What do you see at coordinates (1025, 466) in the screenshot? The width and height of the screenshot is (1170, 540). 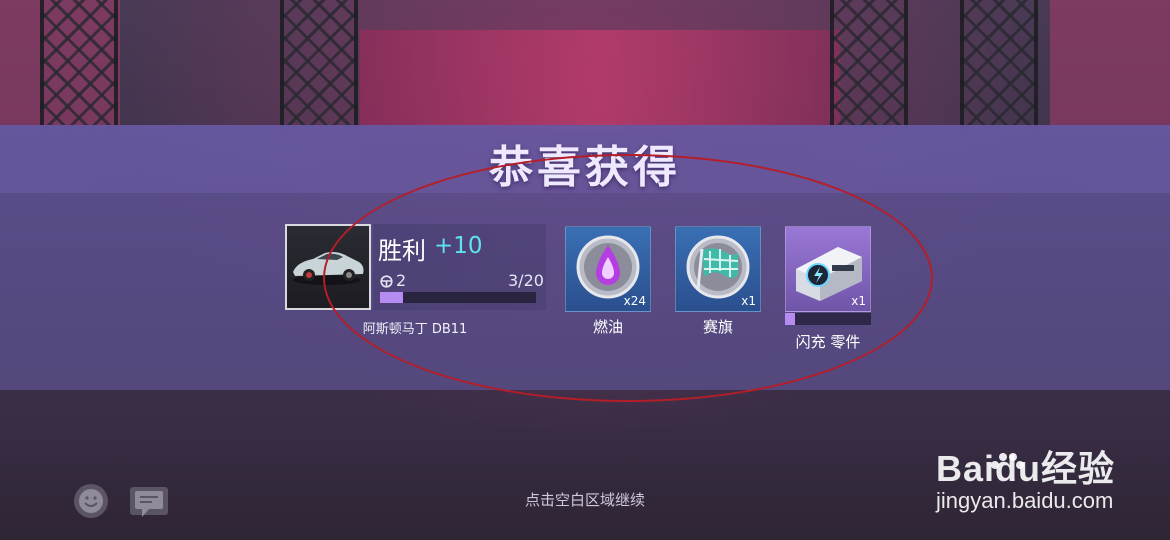 I see `watermark-brand: Bai du经验` at bounding box center [1025, 466].